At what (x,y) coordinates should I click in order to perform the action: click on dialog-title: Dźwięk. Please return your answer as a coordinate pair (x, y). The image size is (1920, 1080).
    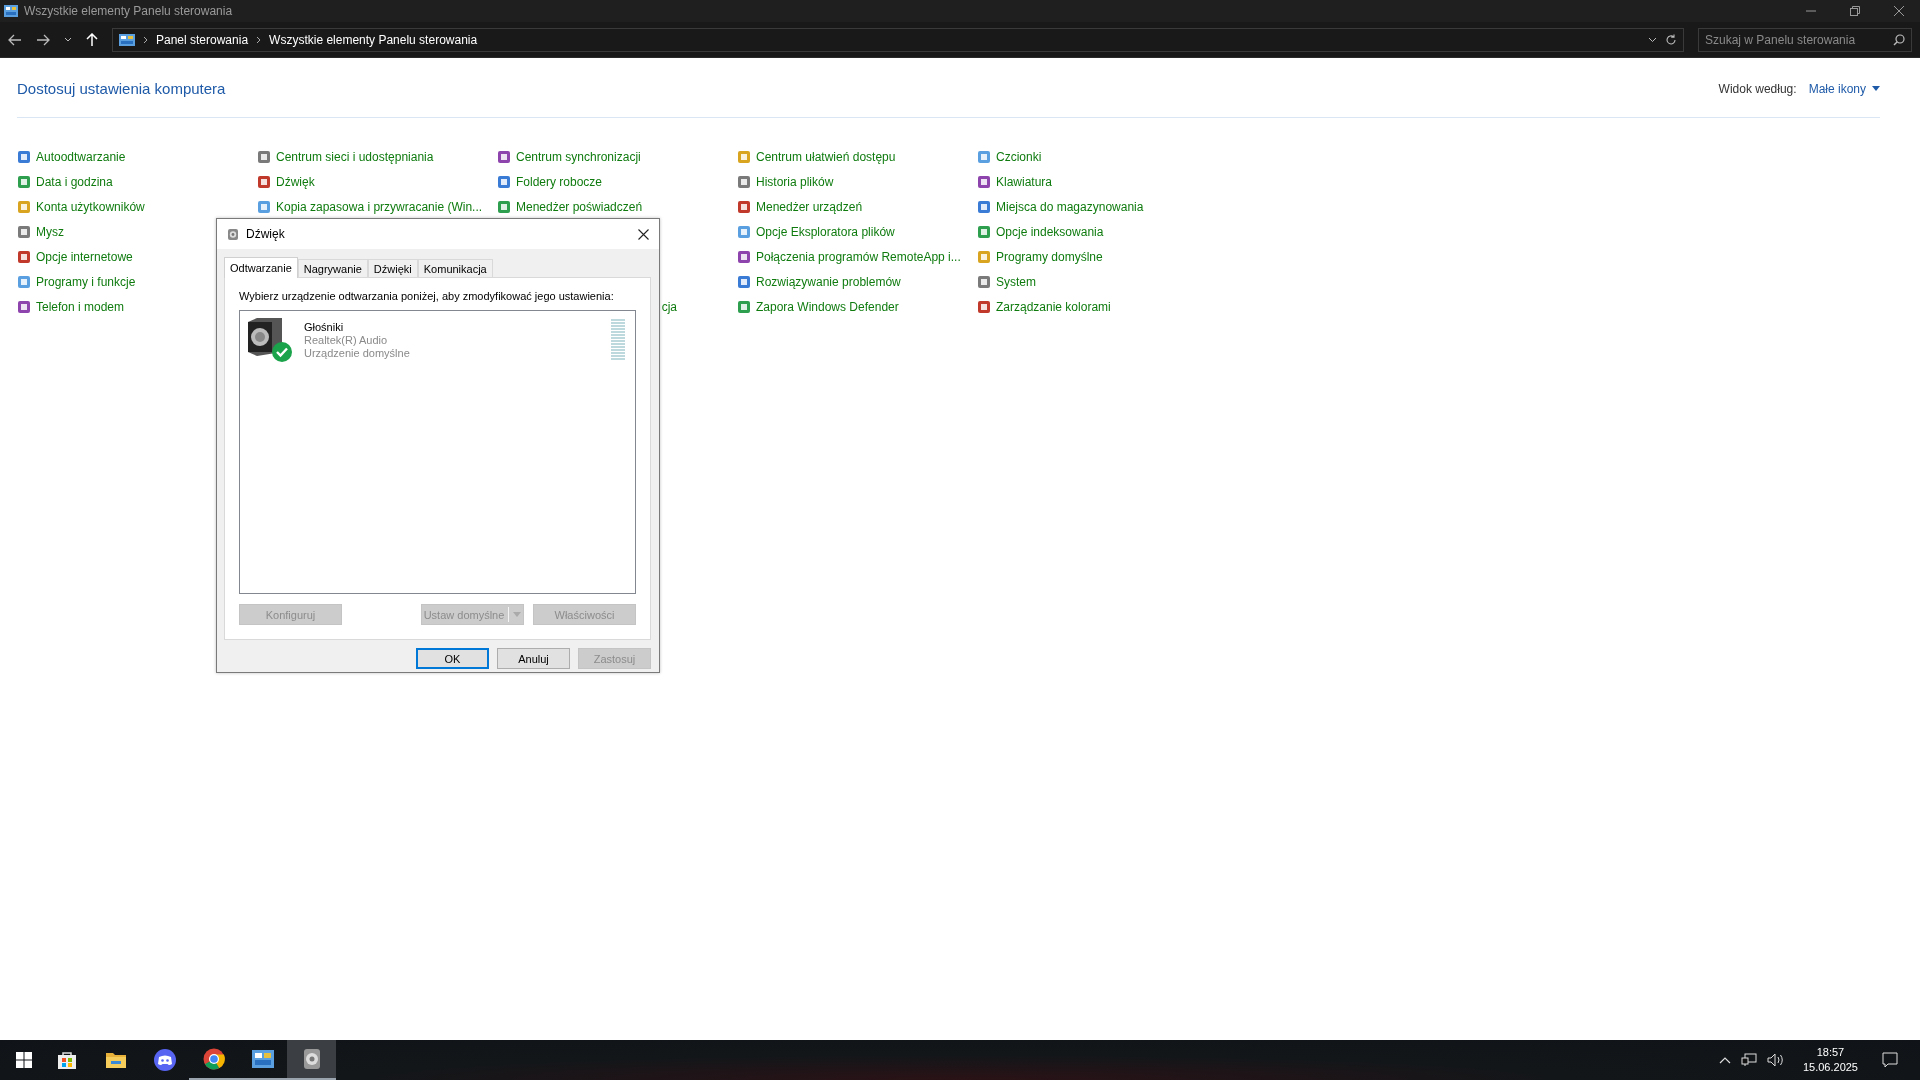
    Looking at the image, I should click on (265, 234).